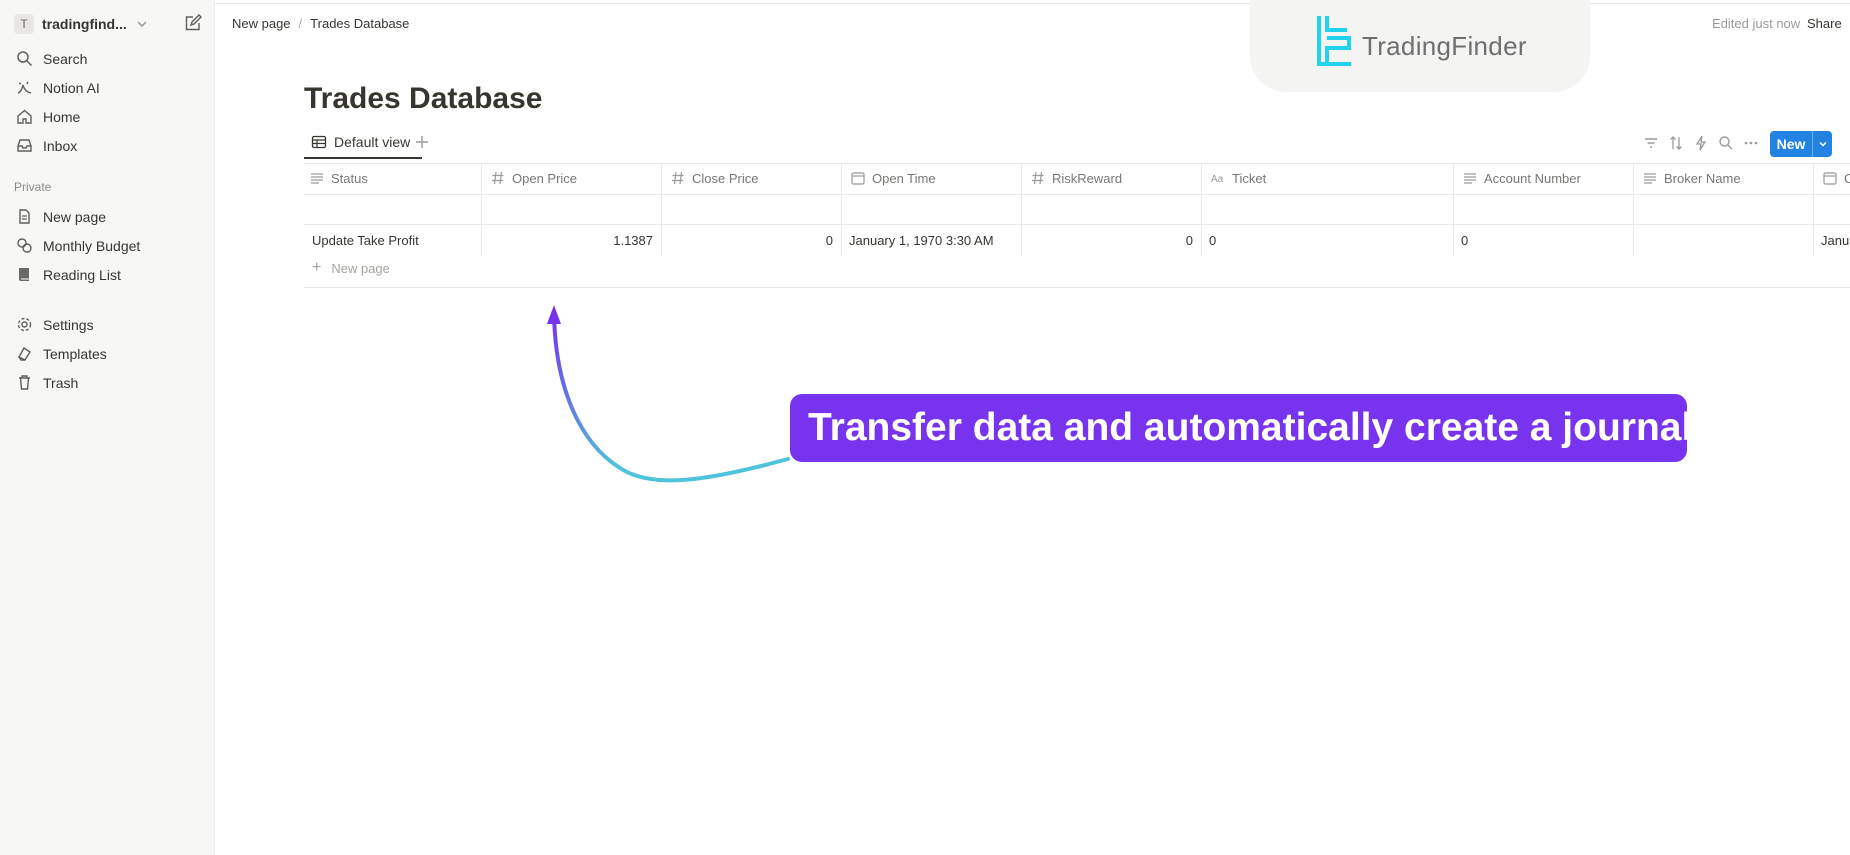  Describe the element at coordinates (1111, 240) in the screenshot. I see `table-cell-riskreward: 0` at that location.